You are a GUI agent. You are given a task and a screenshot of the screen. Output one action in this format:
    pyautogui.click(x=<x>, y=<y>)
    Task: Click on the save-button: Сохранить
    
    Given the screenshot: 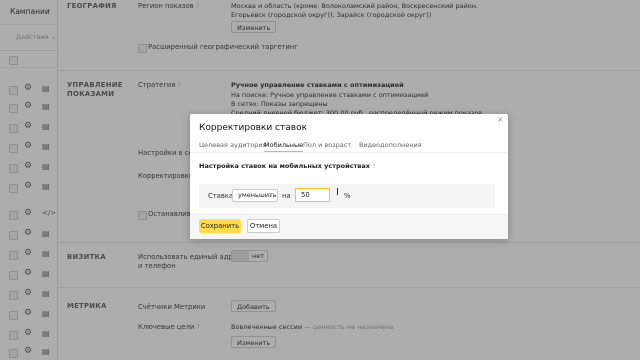 What is the action you would take?
    pyautogui.click(x=220, y=226)
    